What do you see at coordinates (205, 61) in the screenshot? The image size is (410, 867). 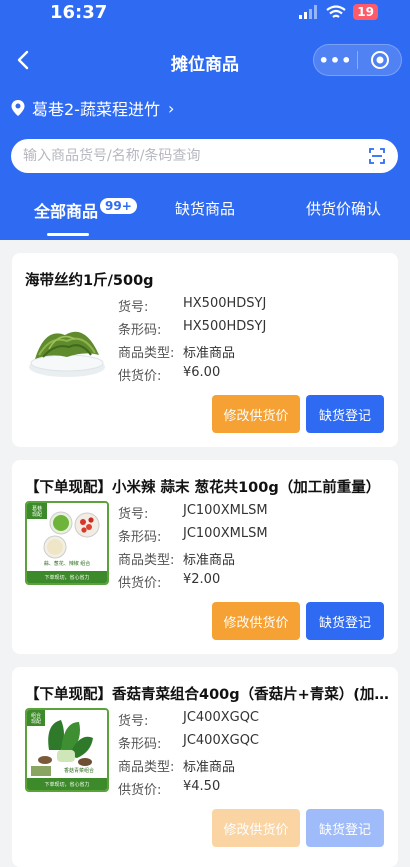 I see `nav-bar: 摊位商品 •••` at bounding box center [205, 61].